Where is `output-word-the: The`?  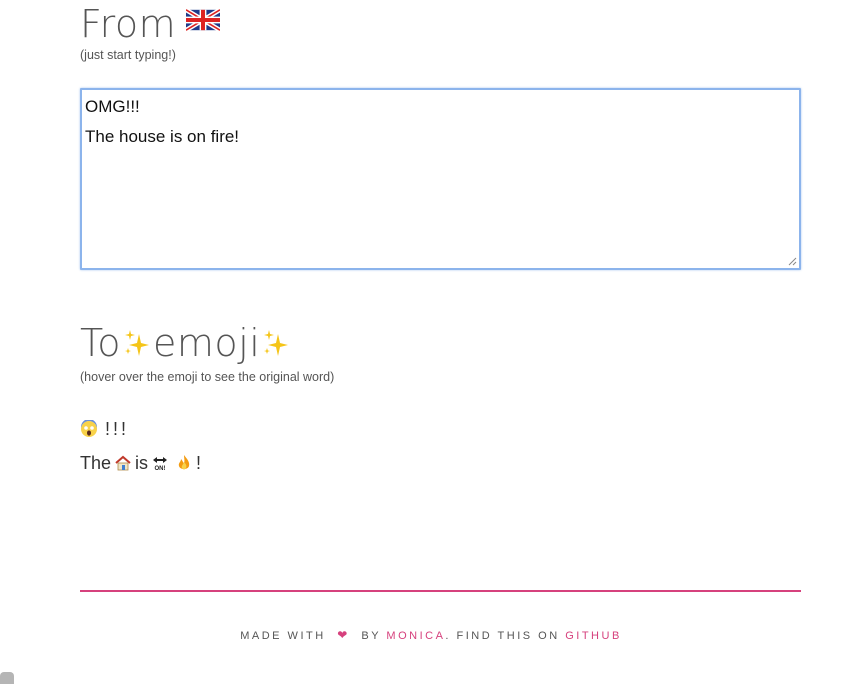 output-word-the: The is located at coordinates (96, 462).